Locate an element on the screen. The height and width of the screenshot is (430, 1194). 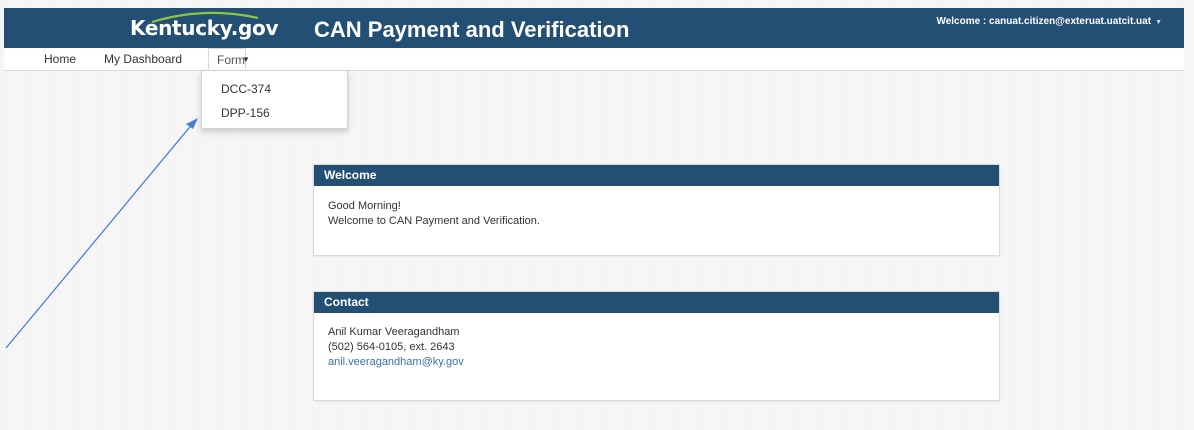
contact-name: Anil Kumar Veeragandham is located at coordinates (394, 332).